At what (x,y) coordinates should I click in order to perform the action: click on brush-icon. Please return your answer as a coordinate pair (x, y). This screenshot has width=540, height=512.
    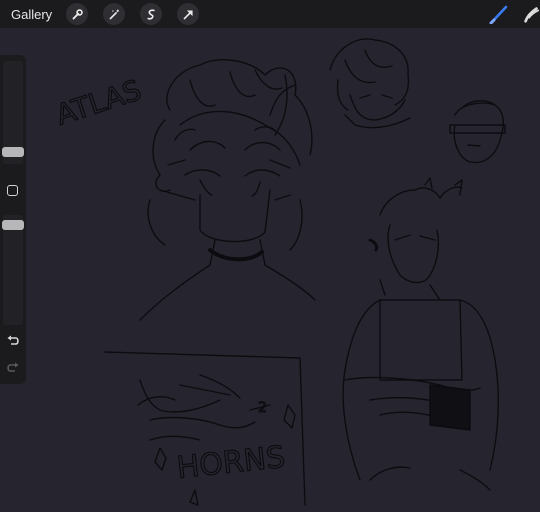
    Looking at the image, I should click on (498, 14).